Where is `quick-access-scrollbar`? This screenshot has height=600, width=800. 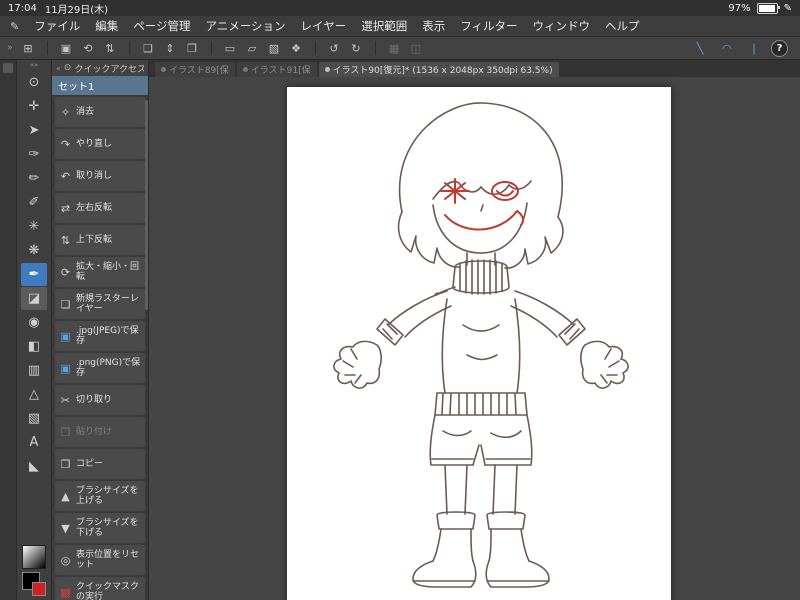 quick-access-scrollbar is located at coordinates (146, 205).